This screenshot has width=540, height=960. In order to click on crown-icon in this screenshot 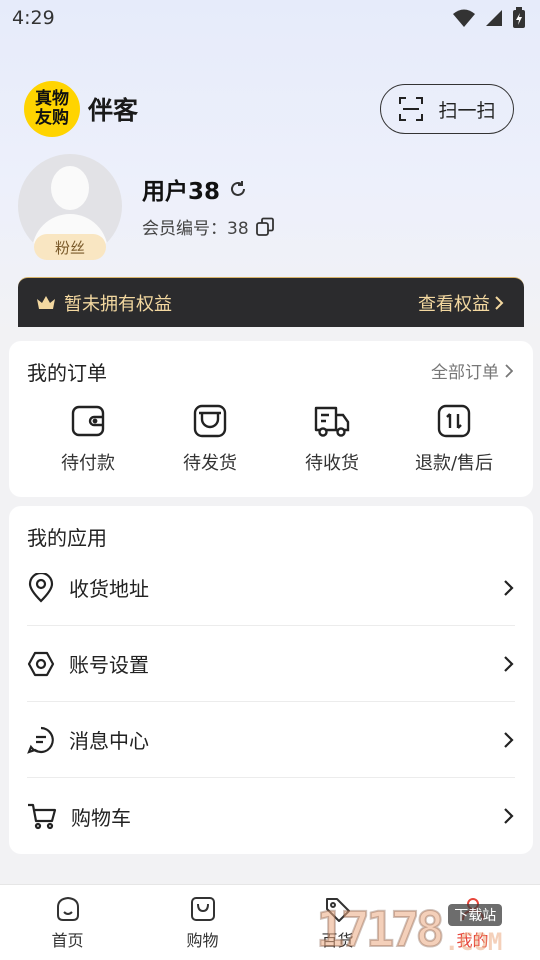, I will do `click(46, 303)`.